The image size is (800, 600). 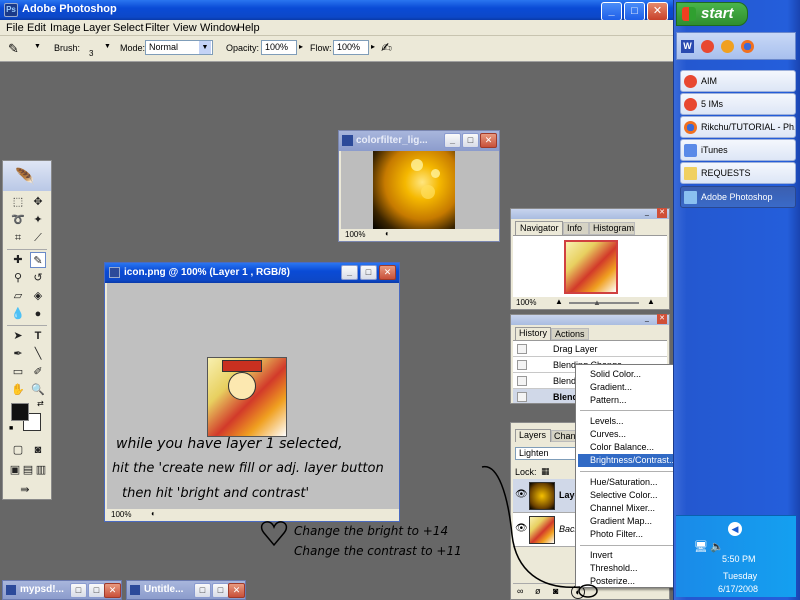 I want to click on quickmask-mode-icon: ◙, so click(x=38, y=450).